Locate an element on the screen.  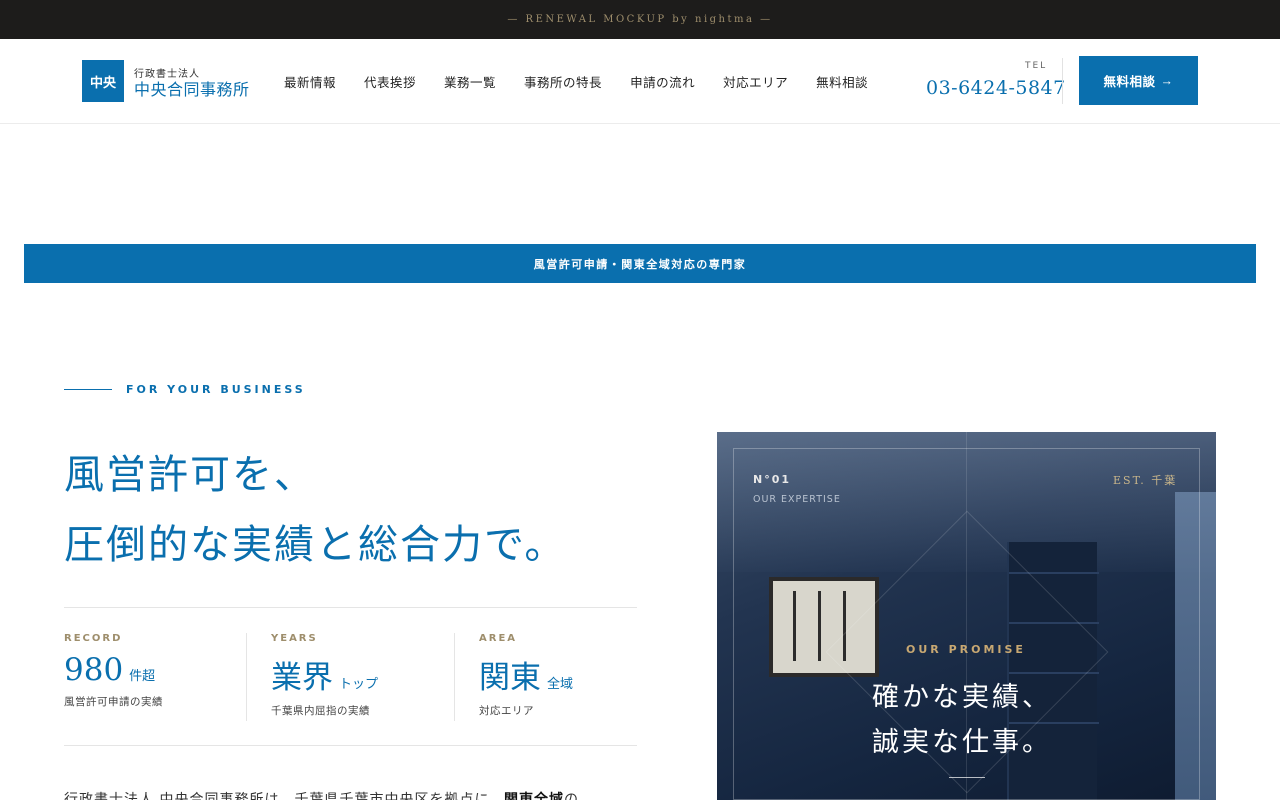
stat-unit: 全域 is located at coordinates (560, 684).